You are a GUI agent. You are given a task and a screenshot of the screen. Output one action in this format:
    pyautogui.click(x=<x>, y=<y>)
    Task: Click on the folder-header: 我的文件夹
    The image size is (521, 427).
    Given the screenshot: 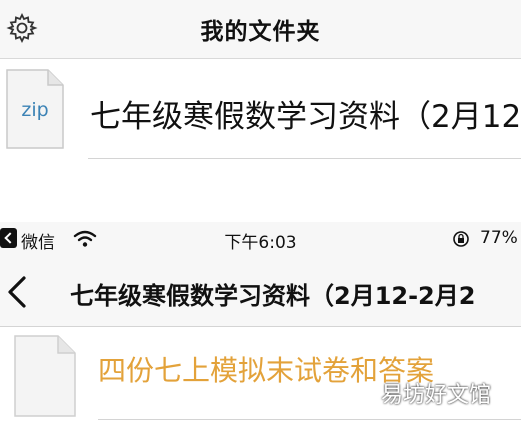 What is the action you would take?
    pyautogui.click(x=260, y=29)
    